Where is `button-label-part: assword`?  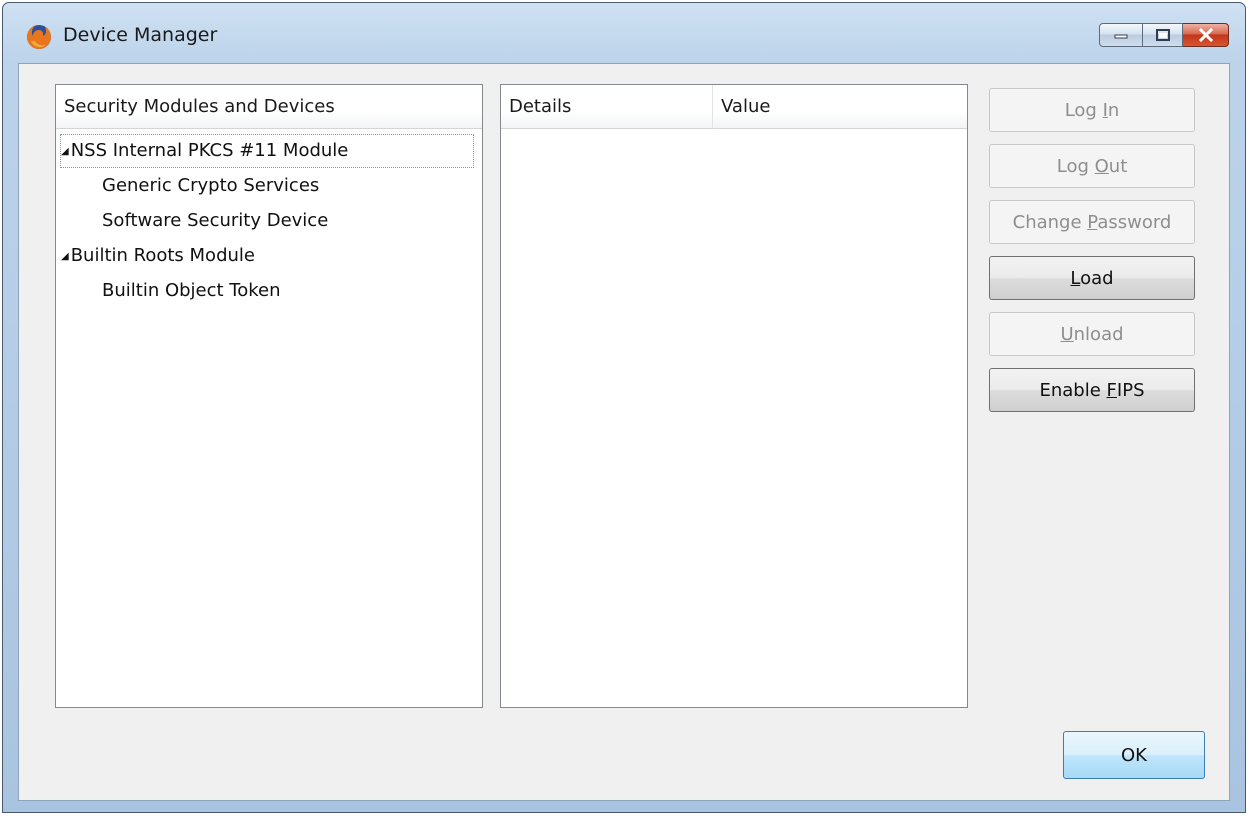 button-label-part: assword is located at coordinates (1134, 222).